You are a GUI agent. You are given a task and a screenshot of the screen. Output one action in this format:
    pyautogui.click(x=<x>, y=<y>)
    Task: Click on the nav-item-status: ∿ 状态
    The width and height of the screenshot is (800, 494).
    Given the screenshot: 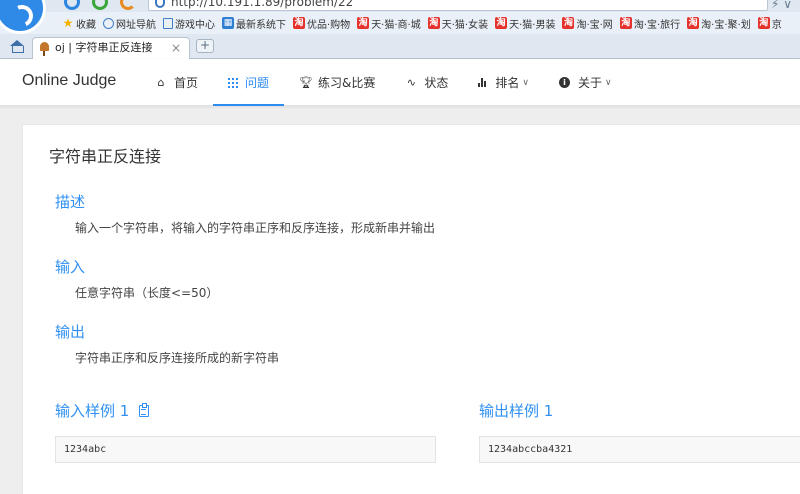 What is the action you would take?
    pyautogui.click(x=426, y=82)
    